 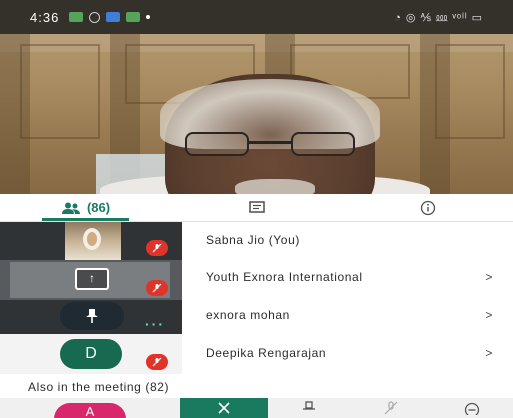 I want to click on avatar: D, so click(x=91, y=354).